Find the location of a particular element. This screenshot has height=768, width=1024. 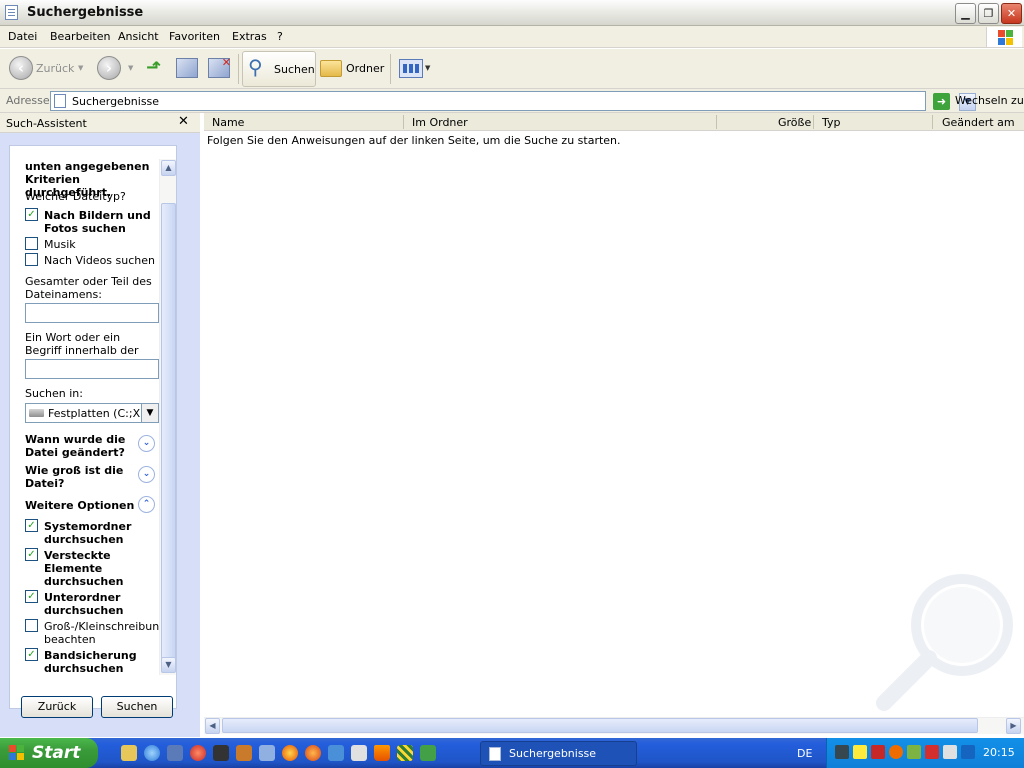

scroll-down-icon: ▼ is located at coordinates (168, 665).